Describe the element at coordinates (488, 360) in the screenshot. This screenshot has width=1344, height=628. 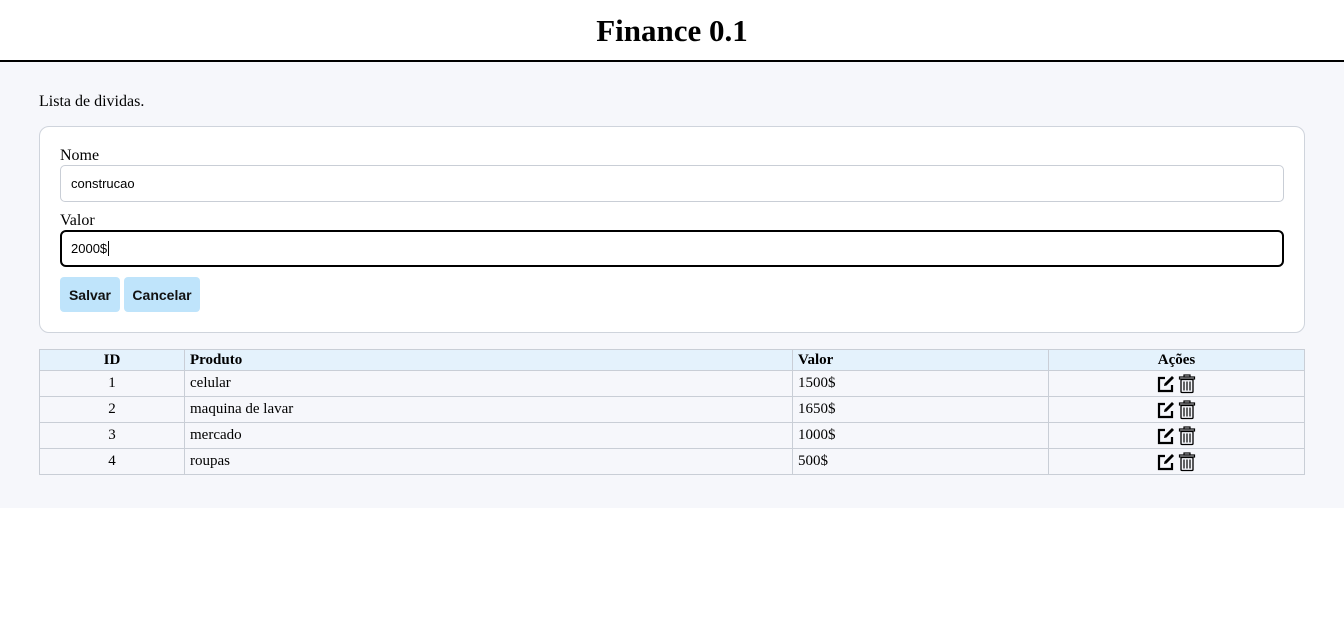
I see `column-header-produto: Produto` at that location.